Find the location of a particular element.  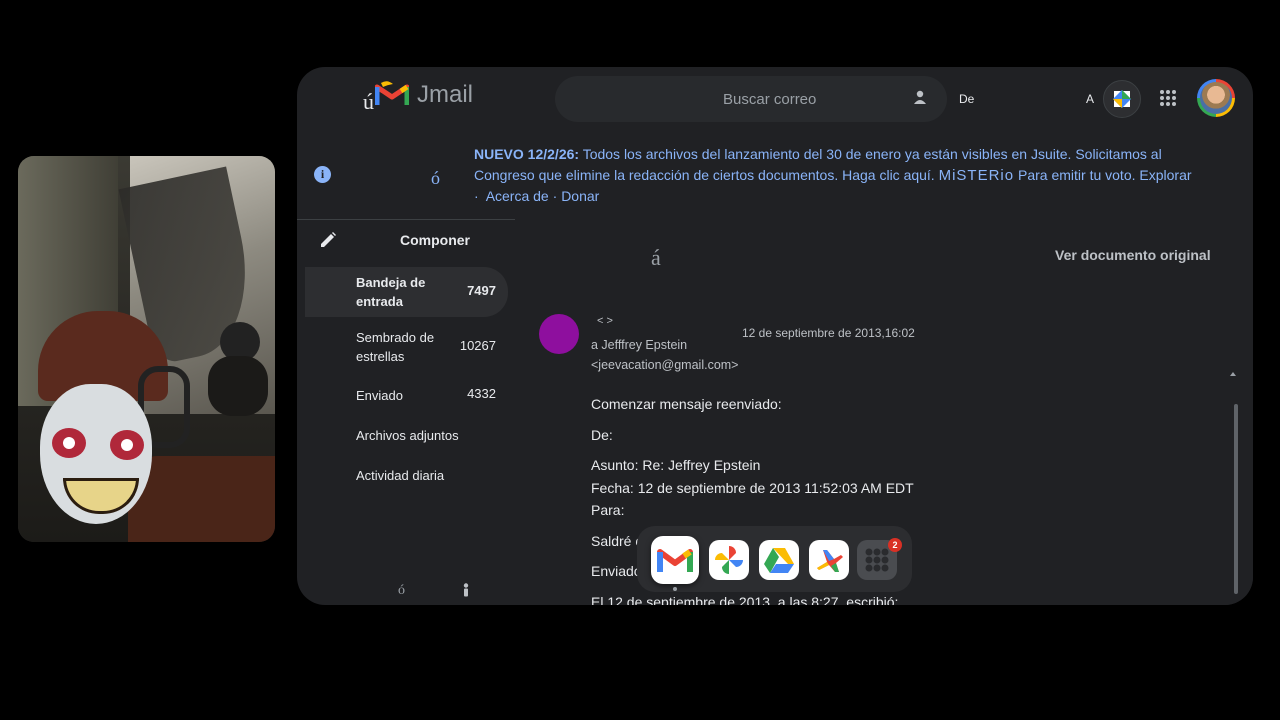

dock-gmail is located at coordinates (675, 560).